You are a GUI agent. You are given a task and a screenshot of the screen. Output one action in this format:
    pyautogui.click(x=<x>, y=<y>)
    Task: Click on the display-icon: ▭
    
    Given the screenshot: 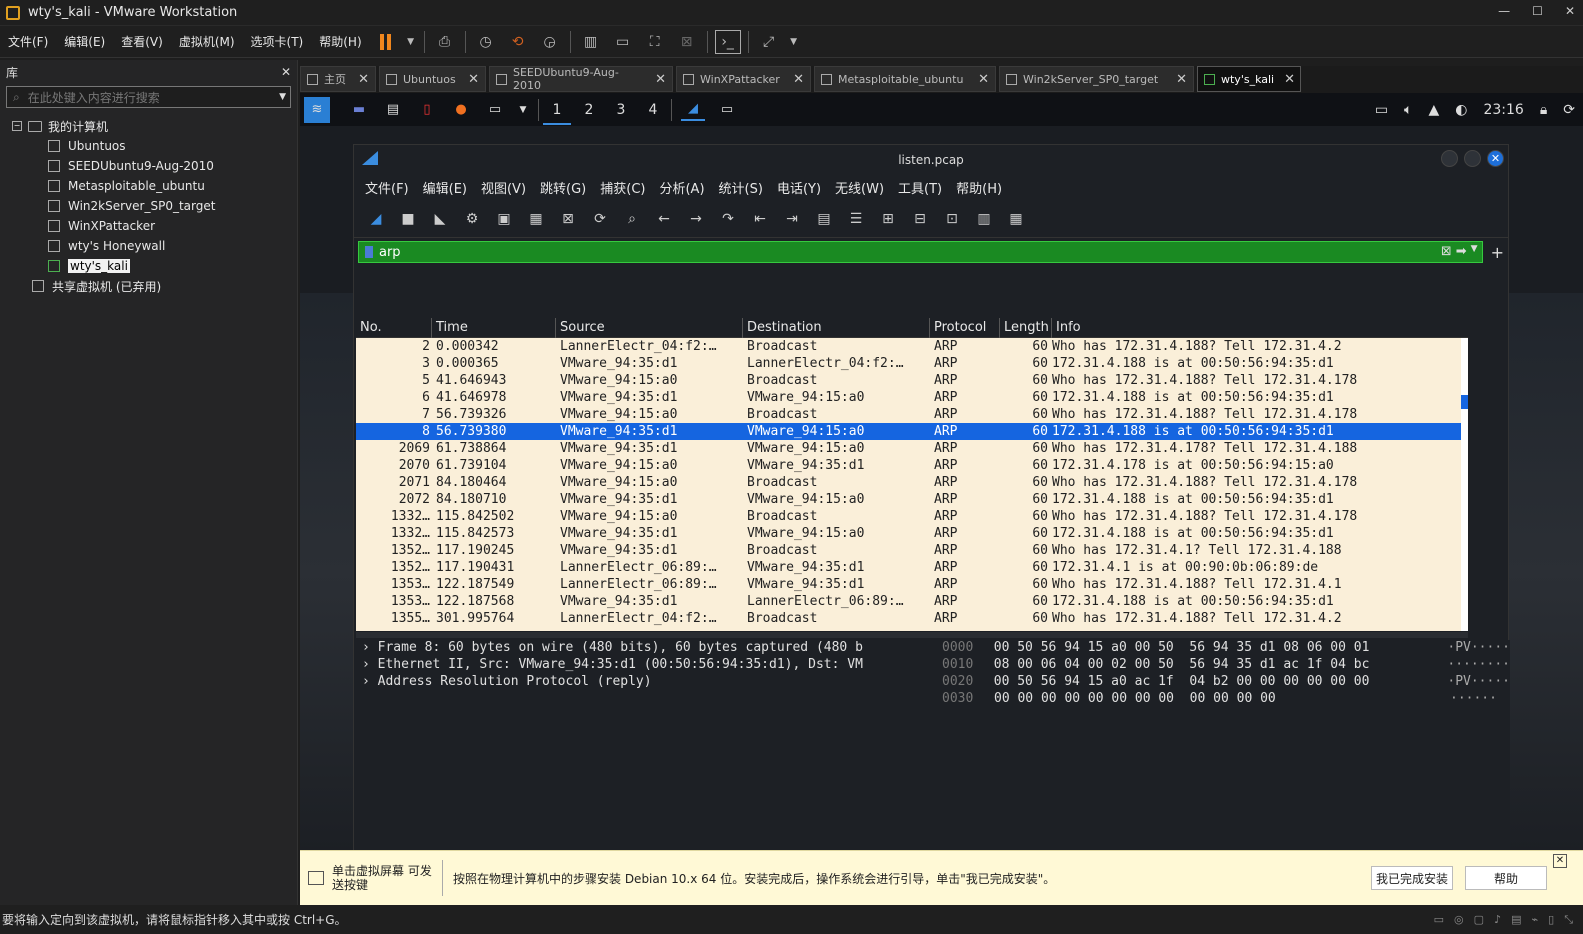 What is the action you would take?
    pyautogui.click(x=1381, y=110)
    